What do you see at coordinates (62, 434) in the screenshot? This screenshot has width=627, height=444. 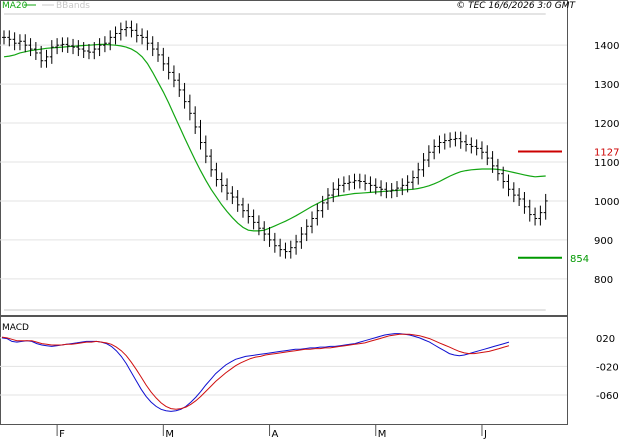 I see `month-label: F` at bounding box center [62, 434].